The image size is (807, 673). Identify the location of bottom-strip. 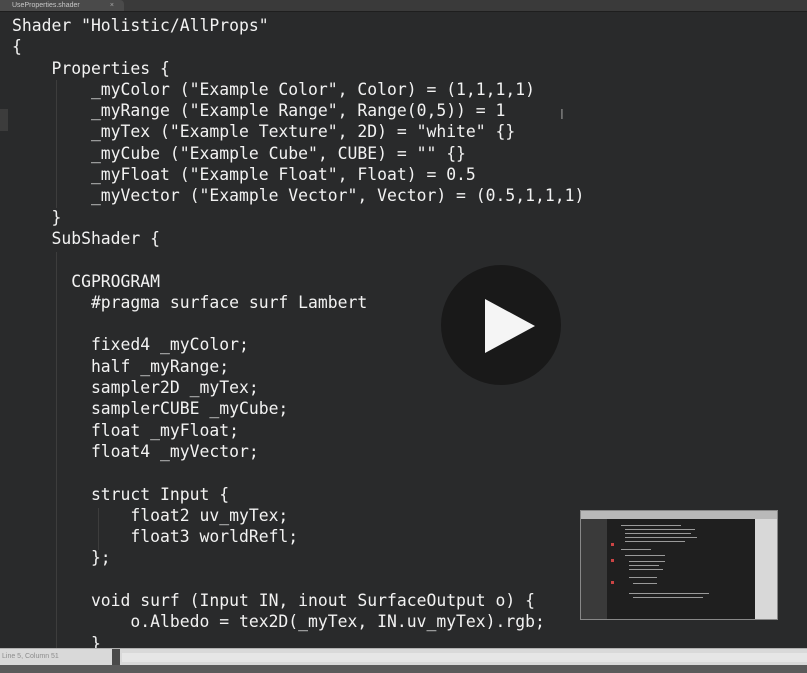
(403, 669).